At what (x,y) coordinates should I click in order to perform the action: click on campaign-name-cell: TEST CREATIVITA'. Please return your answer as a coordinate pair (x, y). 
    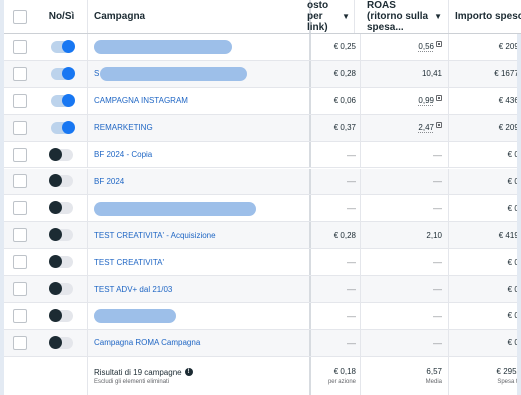
    Looking at the image, I should click on (199, 262).